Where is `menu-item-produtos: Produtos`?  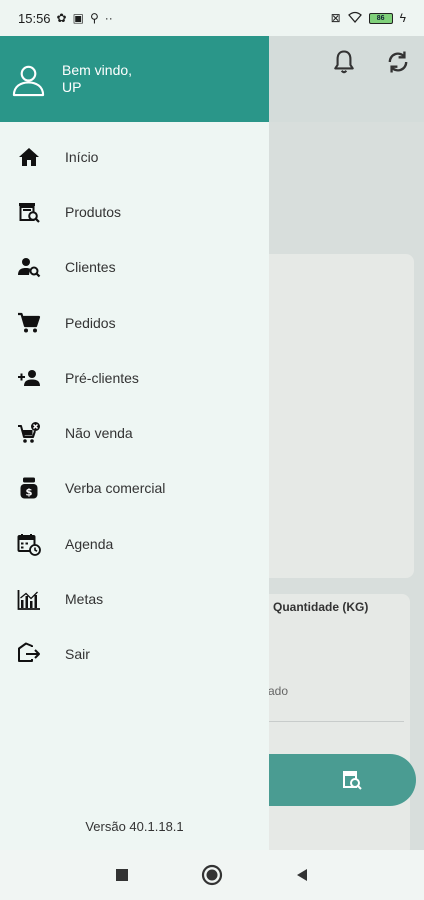 menu-item-produtos: Produtos is located at coordinates (134, 211).